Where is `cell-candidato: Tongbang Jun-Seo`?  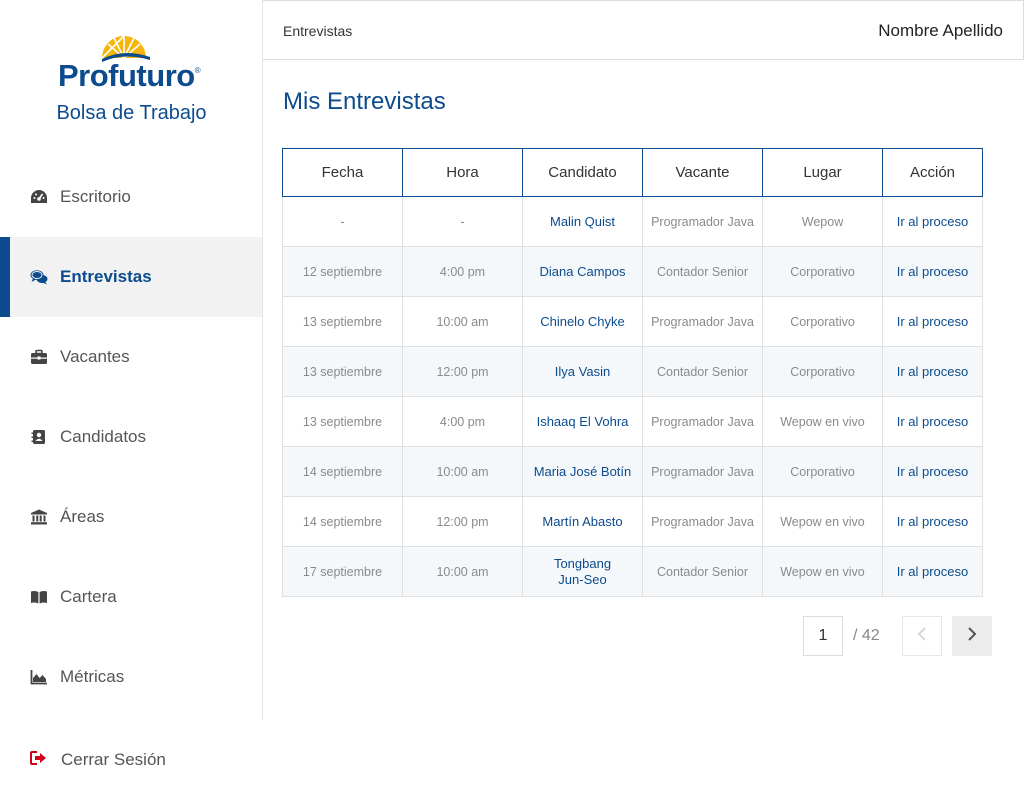 cell-candidato: Tongbang Jun-Seo is located at coordinates (582, 571).